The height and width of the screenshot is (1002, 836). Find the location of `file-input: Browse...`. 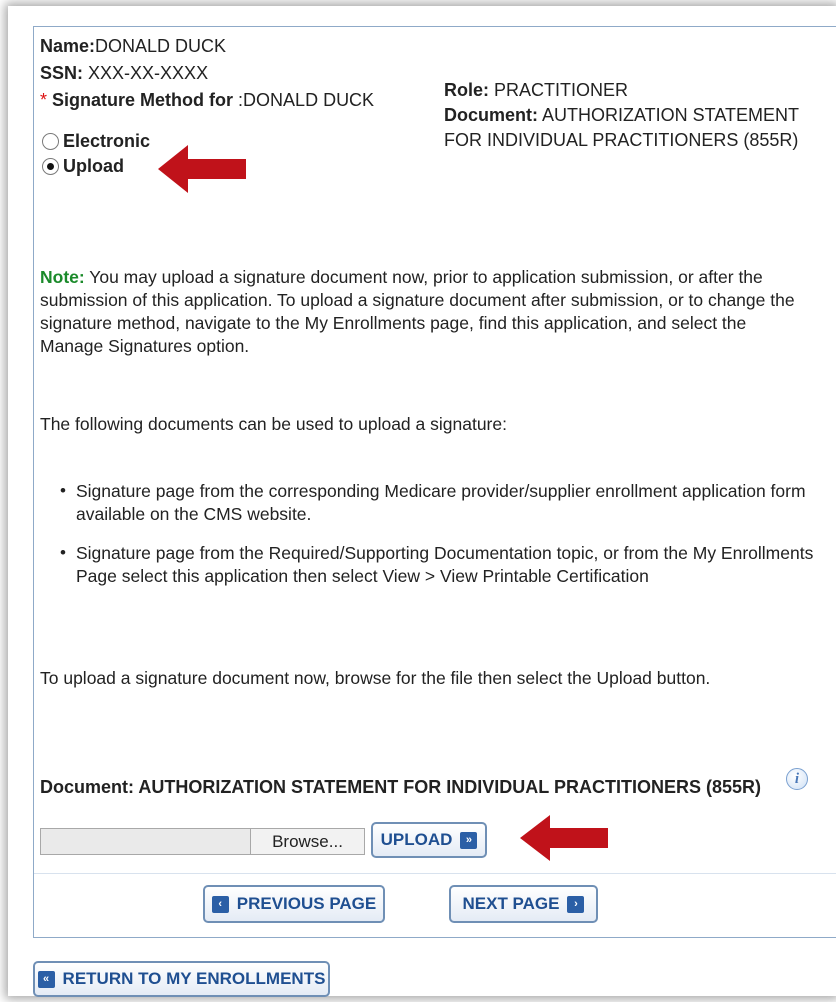

file-input: Browse... is located at coordinates (202, 841).